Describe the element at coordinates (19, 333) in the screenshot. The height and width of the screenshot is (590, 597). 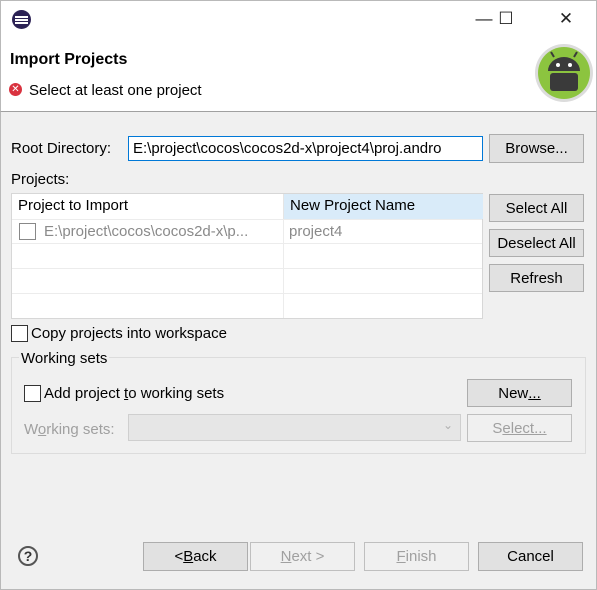
I see `copy-projects-checkbox` at that location.